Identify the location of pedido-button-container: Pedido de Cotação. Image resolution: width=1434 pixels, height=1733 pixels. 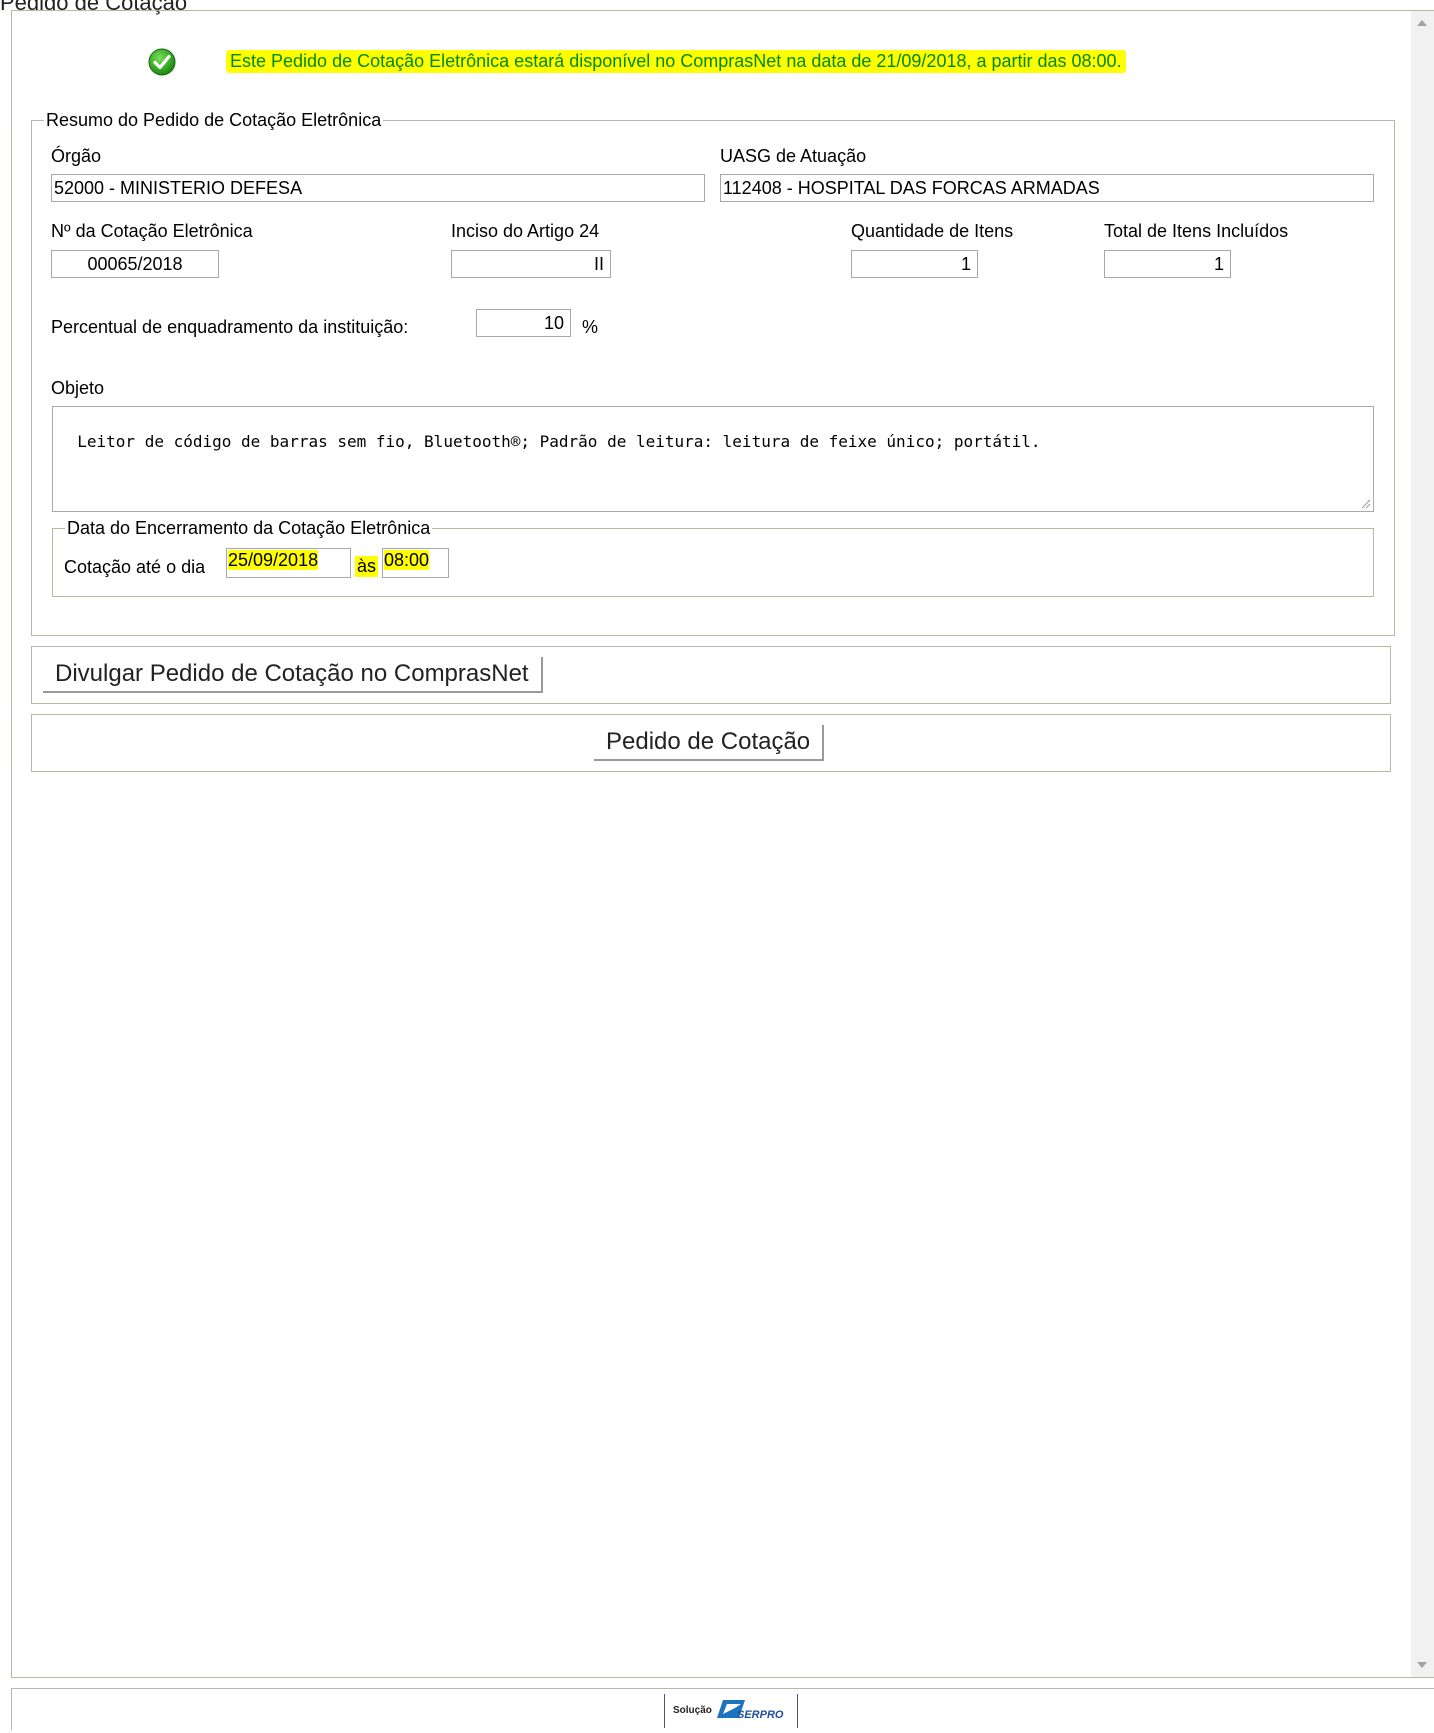
(711, 743).